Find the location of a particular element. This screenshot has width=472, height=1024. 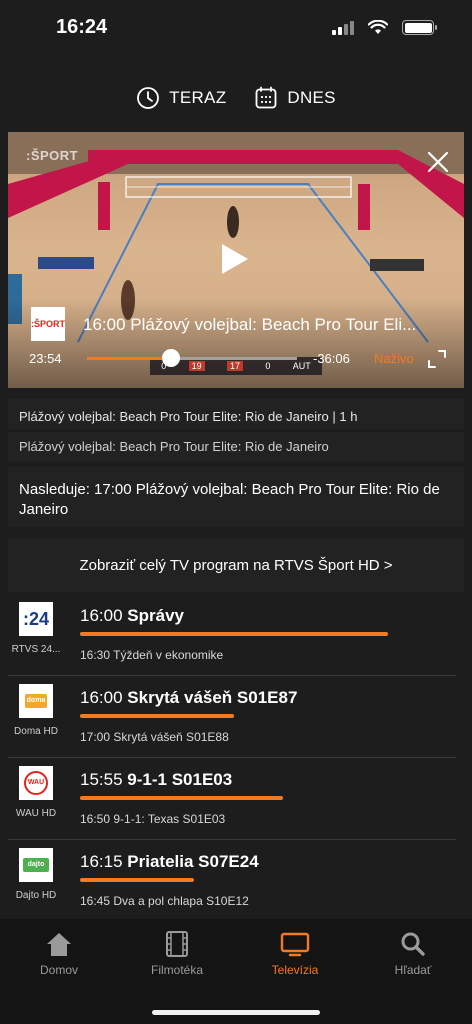

home-indicator is located at coordinates (236, 1012).